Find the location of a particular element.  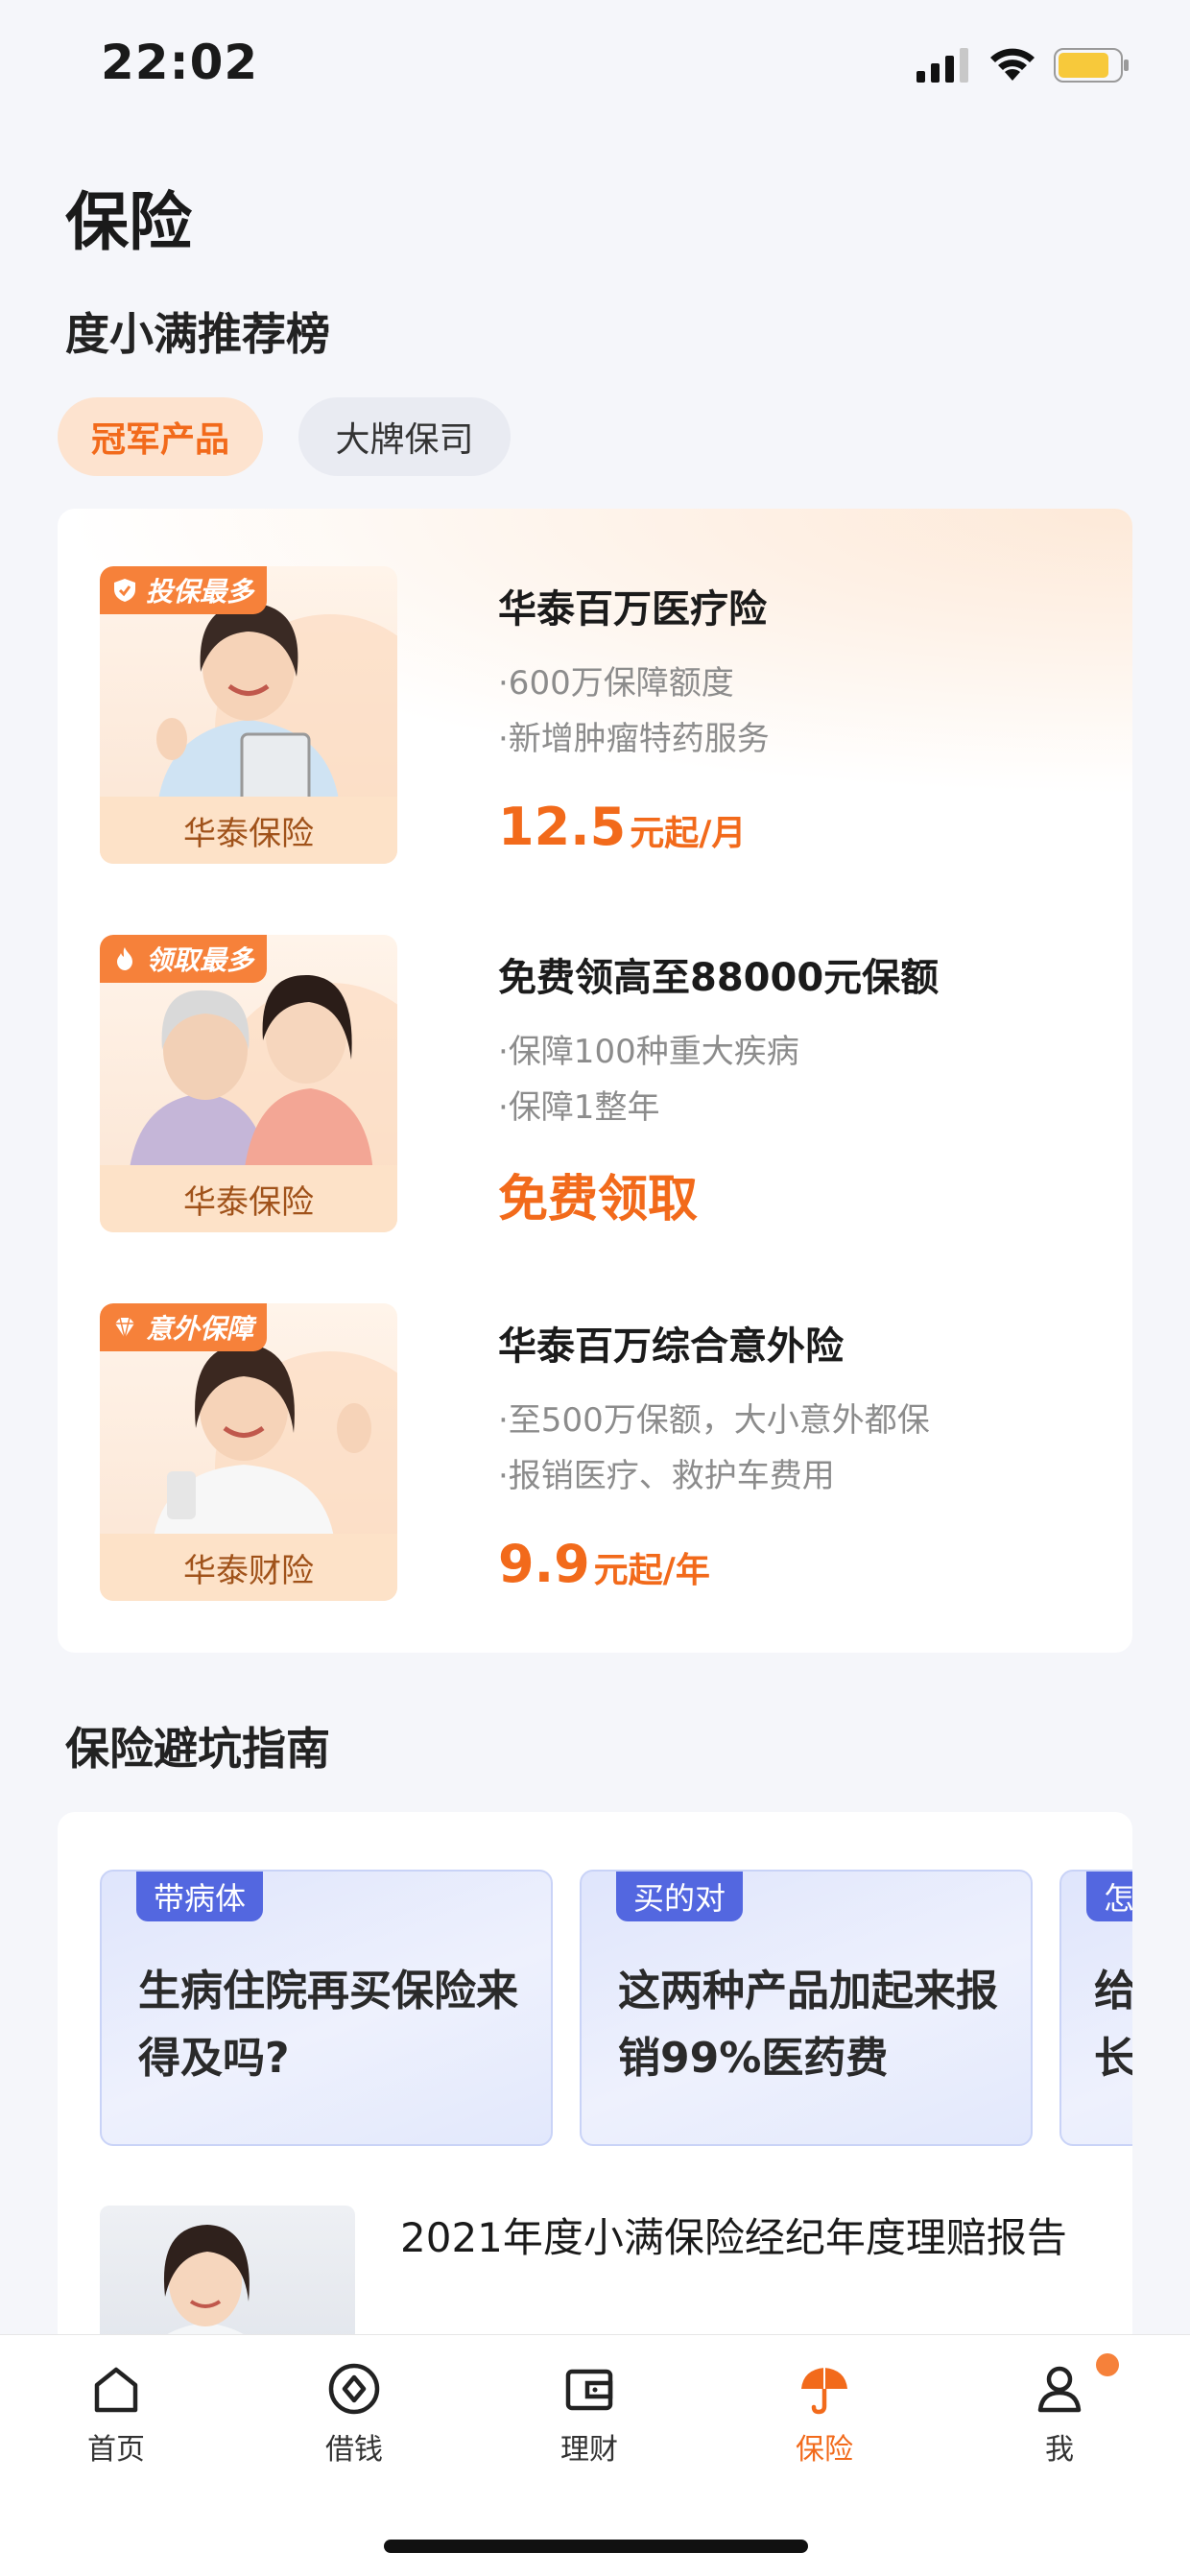

tile-text: 给长 is located at coordinates (1113, 2025).